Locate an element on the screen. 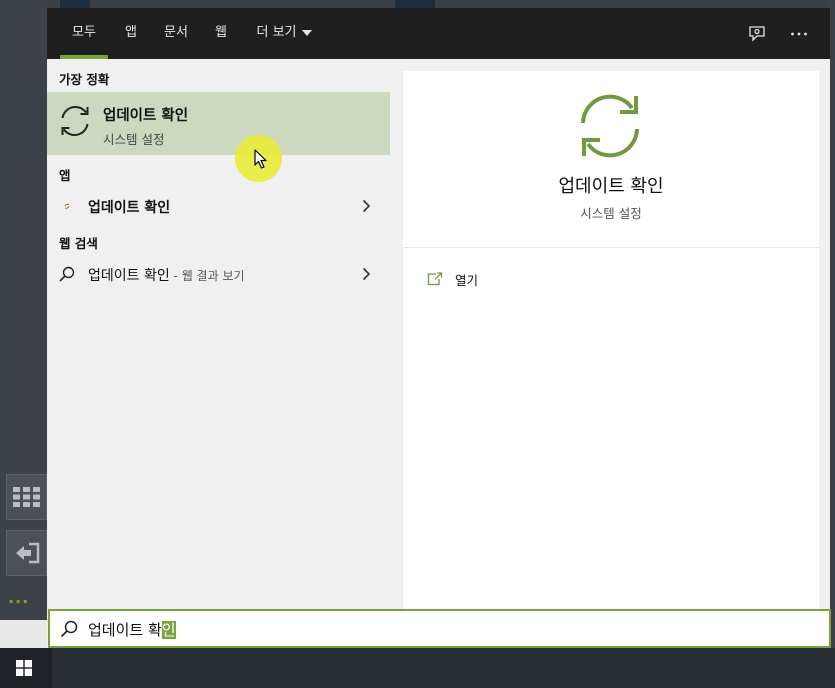  feedback-icon is located at coordinates (757, 34).